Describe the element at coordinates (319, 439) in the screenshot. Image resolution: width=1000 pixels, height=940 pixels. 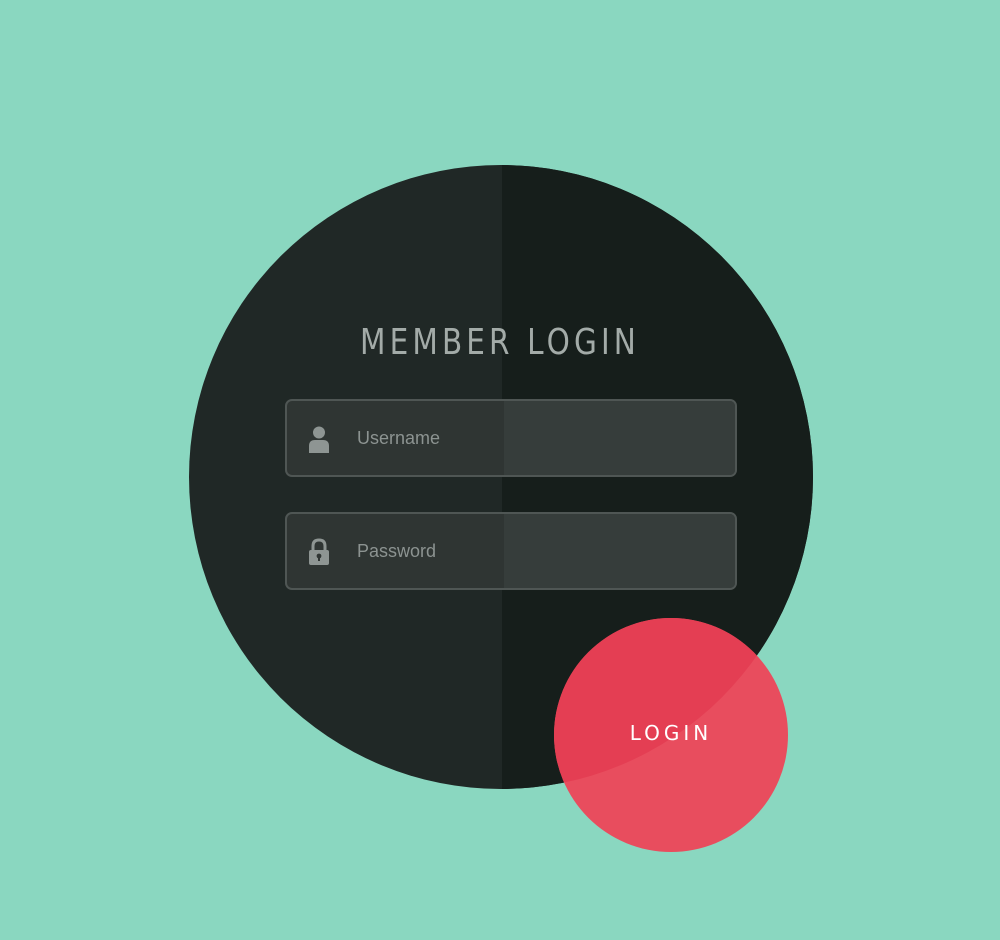
I see `user-icon` at that location.